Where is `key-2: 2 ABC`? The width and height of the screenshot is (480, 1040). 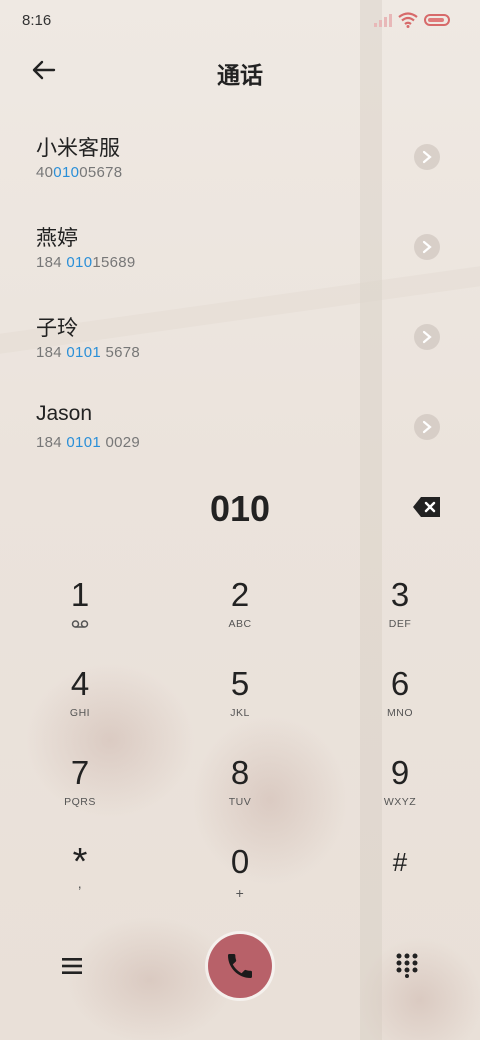 key-2: 2 ABC is located at coordinates (240, 614).